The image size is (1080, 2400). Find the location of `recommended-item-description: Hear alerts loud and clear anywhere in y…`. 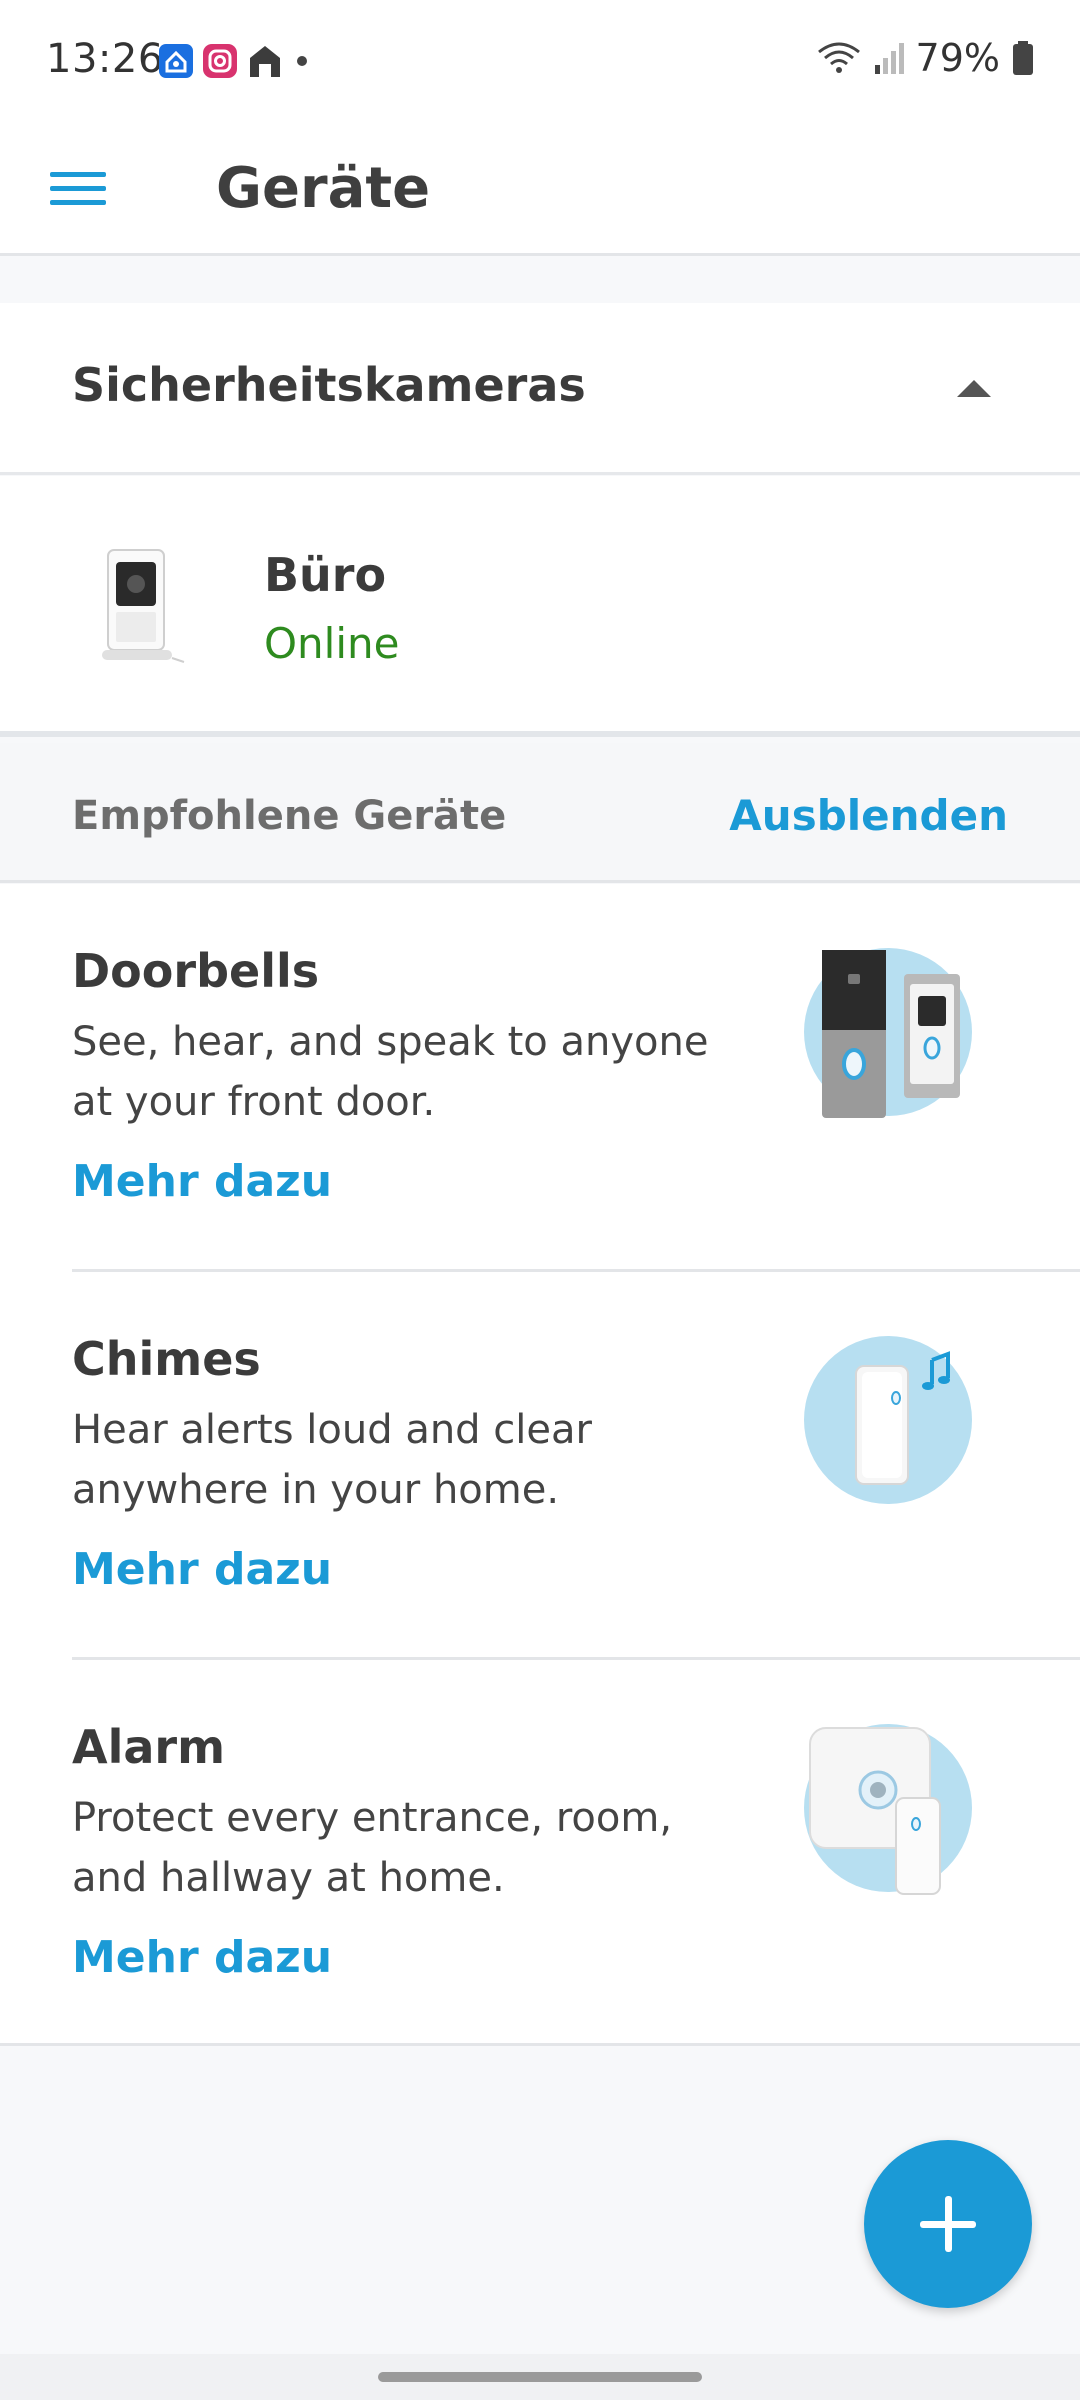

recommended-item-description: Hear alerts loud and clear anywhere in y… is located at coordinates (332, 1460).